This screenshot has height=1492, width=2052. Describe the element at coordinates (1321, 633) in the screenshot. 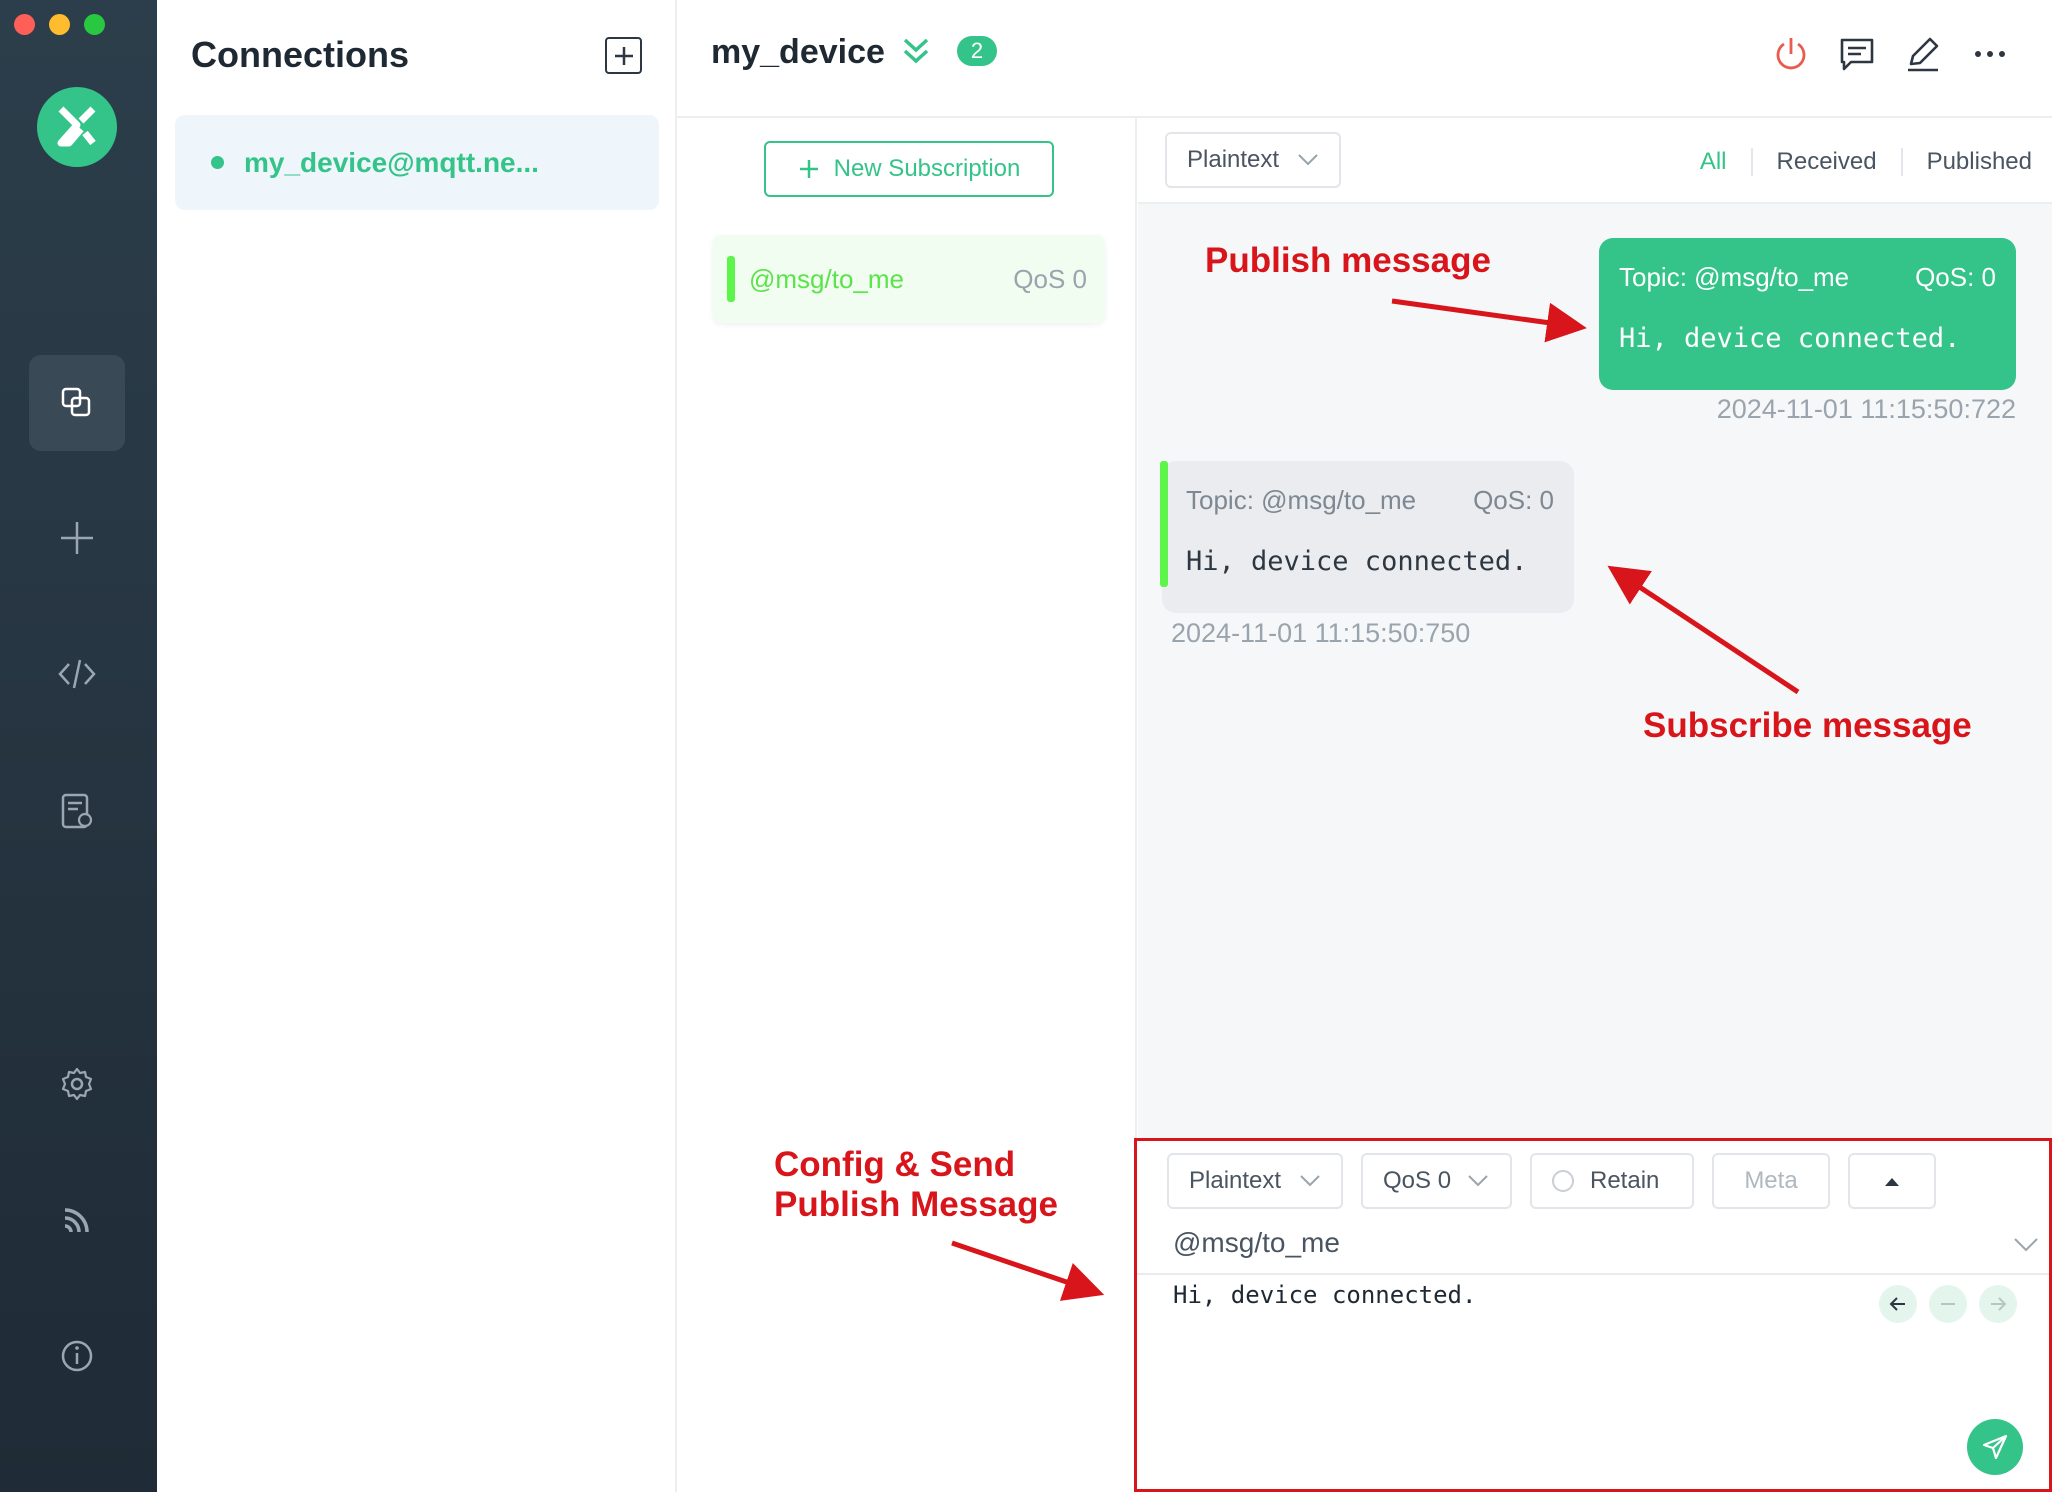

I see `message-timestamp: 2024-11-01 11:15:50:750` at that location.